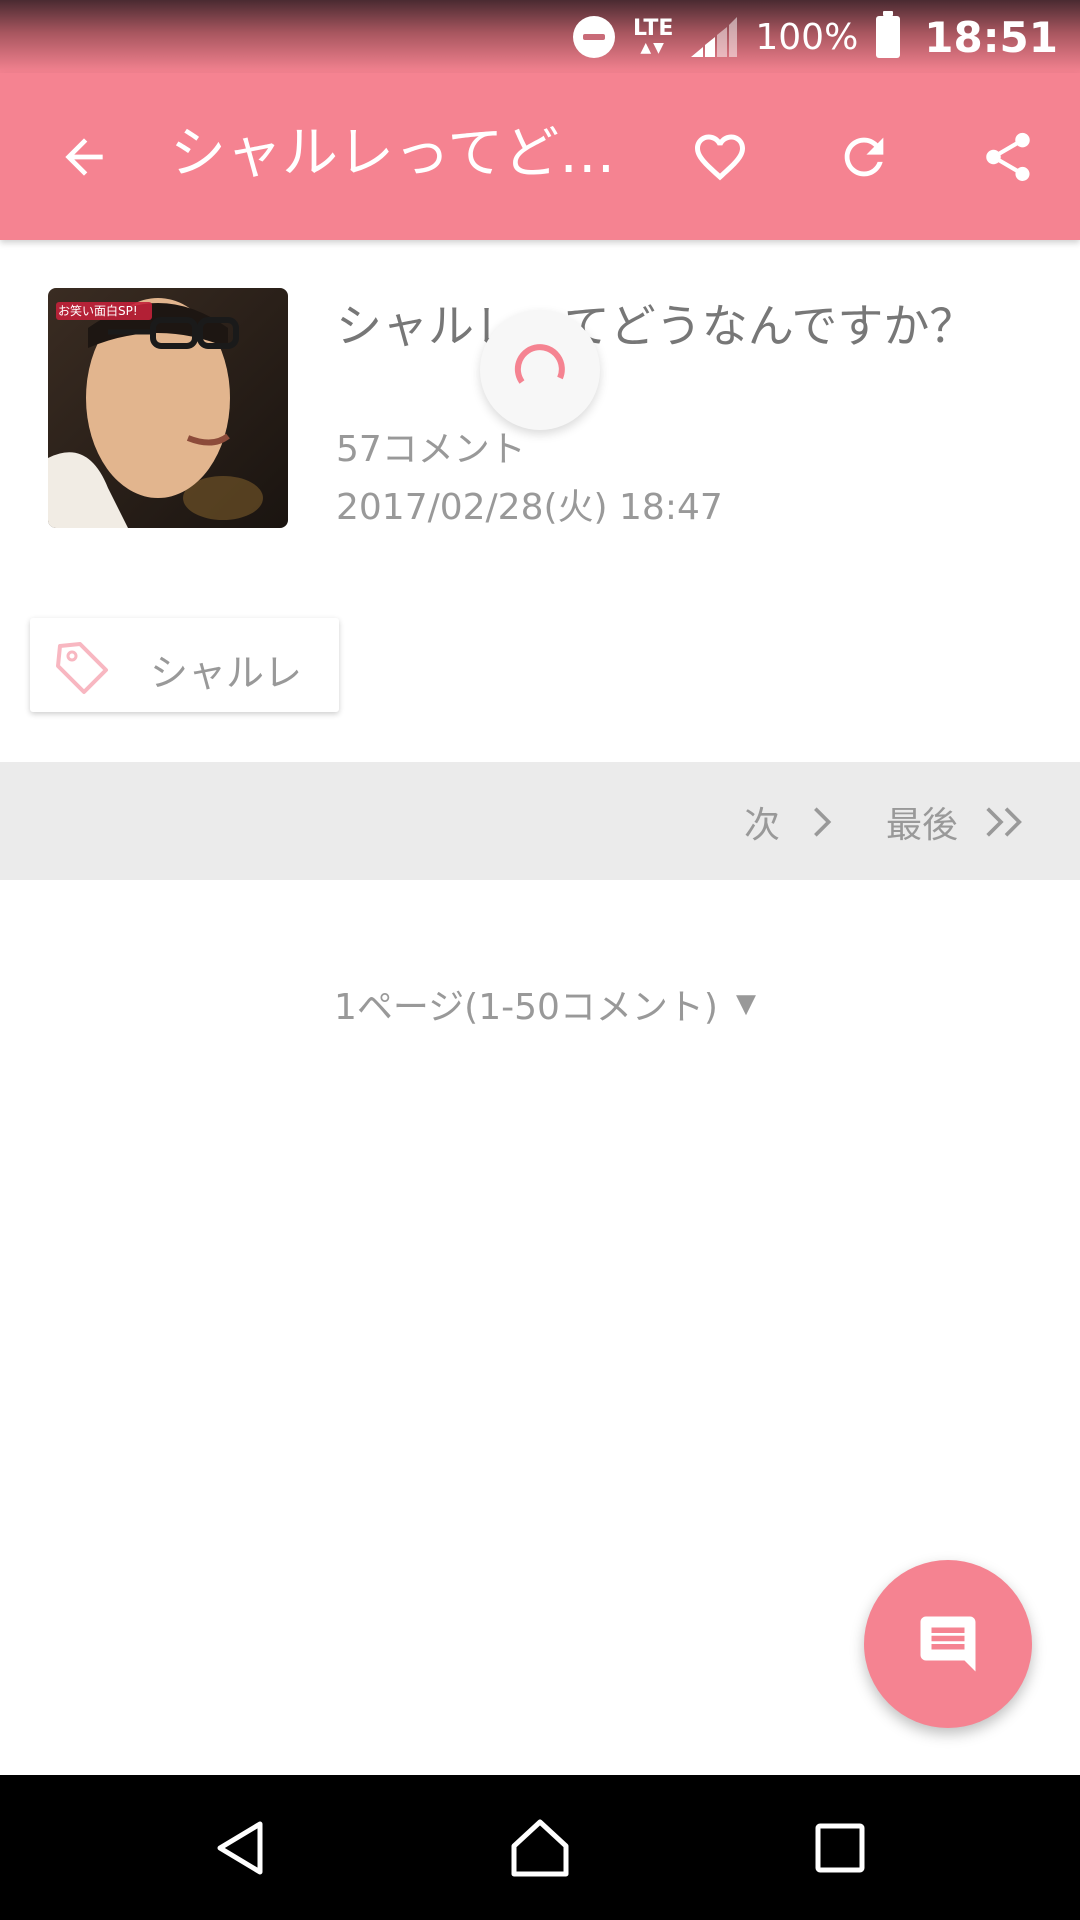 Image resolution: width=1080 pixels, height=1920 pixels. I want to click on nav-home-icon, so click(540, 1848).